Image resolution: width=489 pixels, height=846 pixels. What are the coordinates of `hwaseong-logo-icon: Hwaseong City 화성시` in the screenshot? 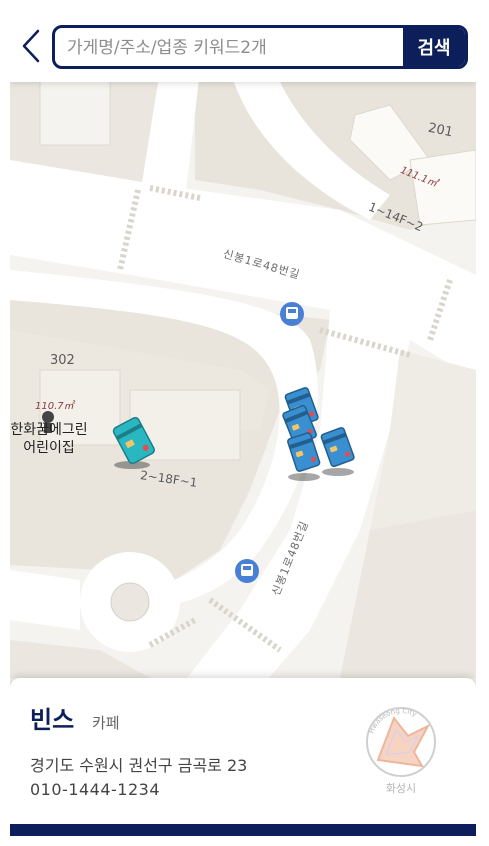 It's located at (401, 751).